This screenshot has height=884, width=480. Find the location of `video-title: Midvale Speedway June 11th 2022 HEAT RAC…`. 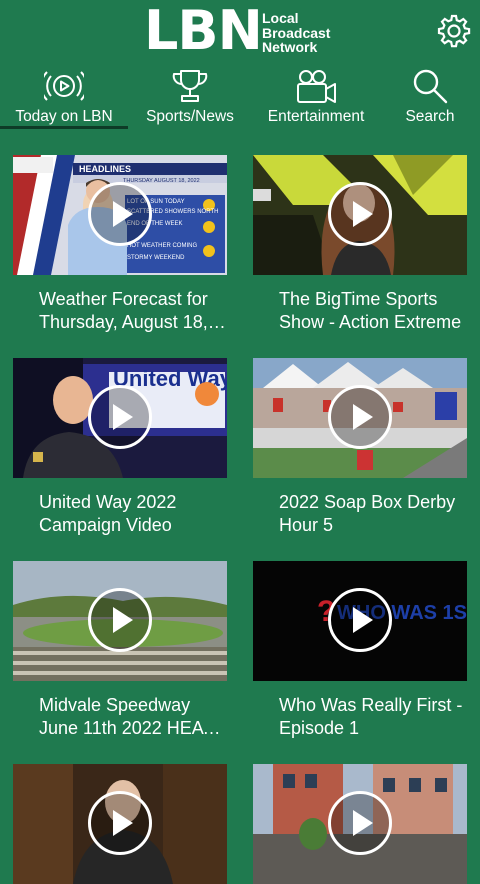

video-title: Midvale Speedway June 11th 2022 HEAT RAC… is located at coordinates (135, 717).